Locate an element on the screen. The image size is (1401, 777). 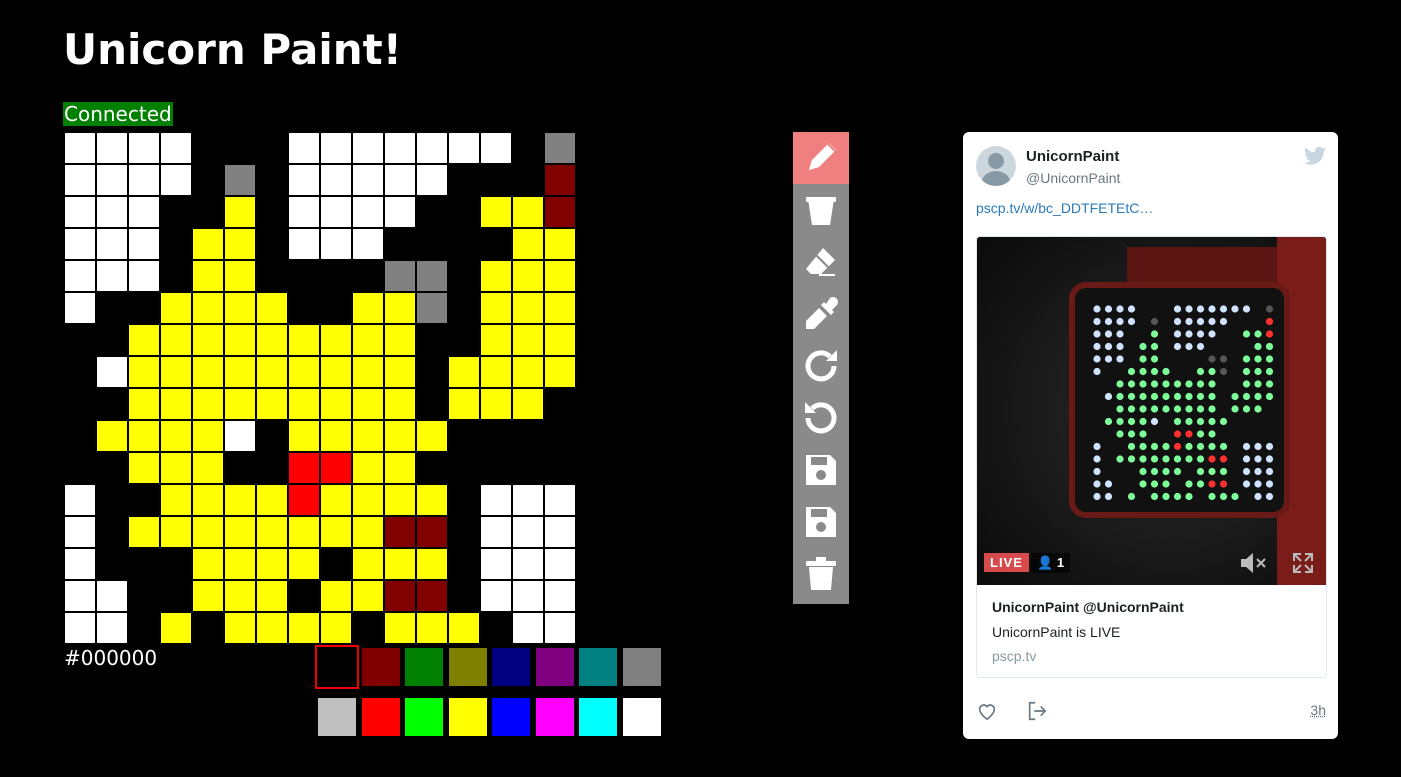
trash-tool-button is located at coordinates (821, 574).